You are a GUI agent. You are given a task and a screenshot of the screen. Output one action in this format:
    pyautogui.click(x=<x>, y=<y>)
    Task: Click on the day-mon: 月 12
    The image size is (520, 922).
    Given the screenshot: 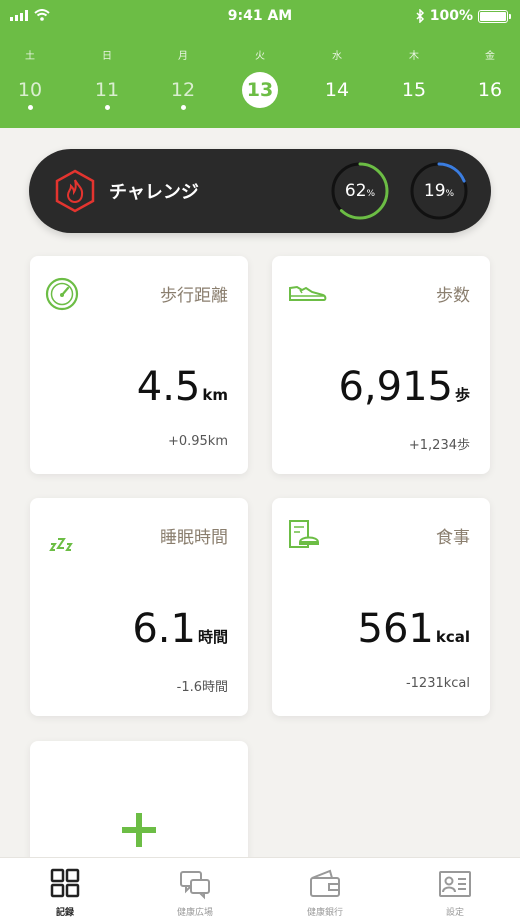 What is the action you would take?
    pyautogui.click(x=183, y=80)
    